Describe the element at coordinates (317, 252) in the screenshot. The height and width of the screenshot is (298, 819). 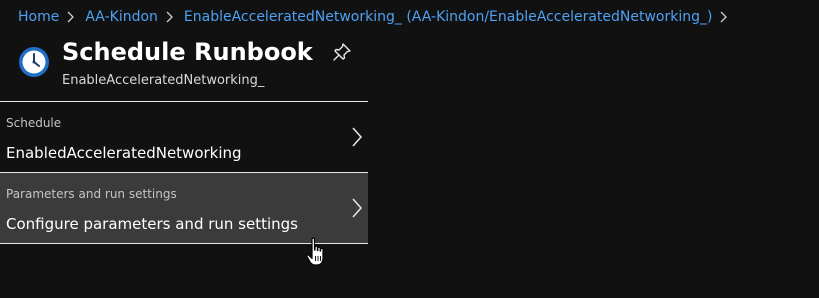
I see `hand-cursor-icon` at that location.